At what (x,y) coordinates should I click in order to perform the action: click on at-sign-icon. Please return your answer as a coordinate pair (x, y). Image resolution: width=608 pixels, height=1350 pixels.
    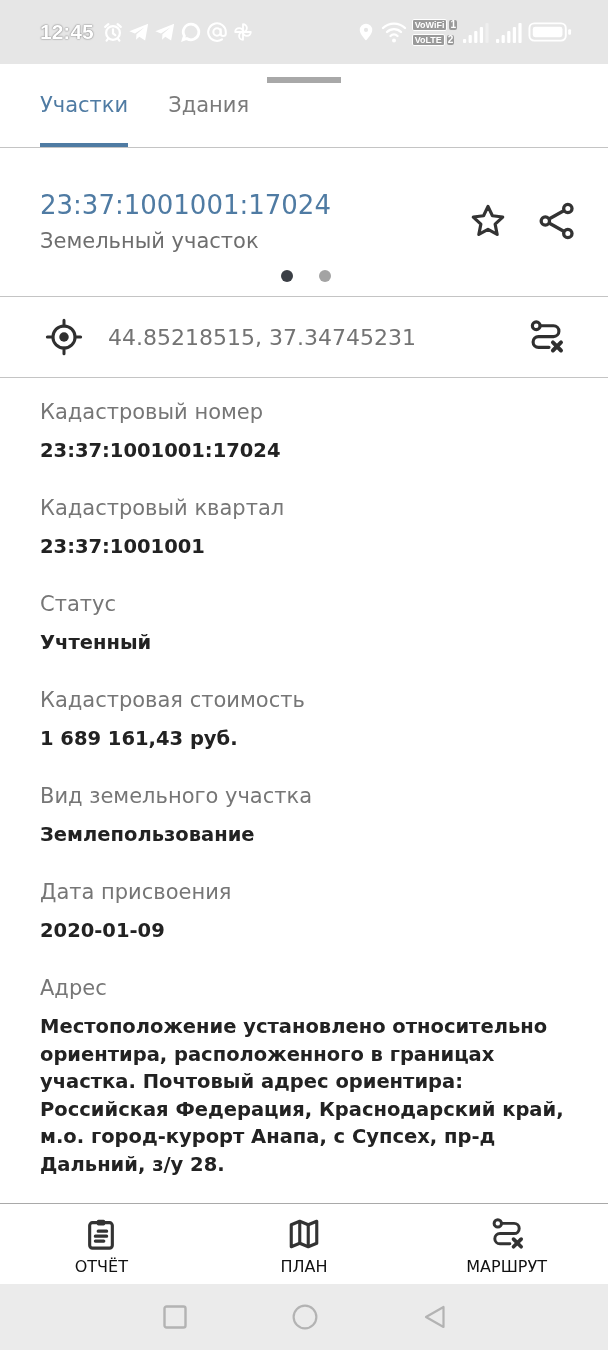
    Looking at the image, I should click on (216, 32).